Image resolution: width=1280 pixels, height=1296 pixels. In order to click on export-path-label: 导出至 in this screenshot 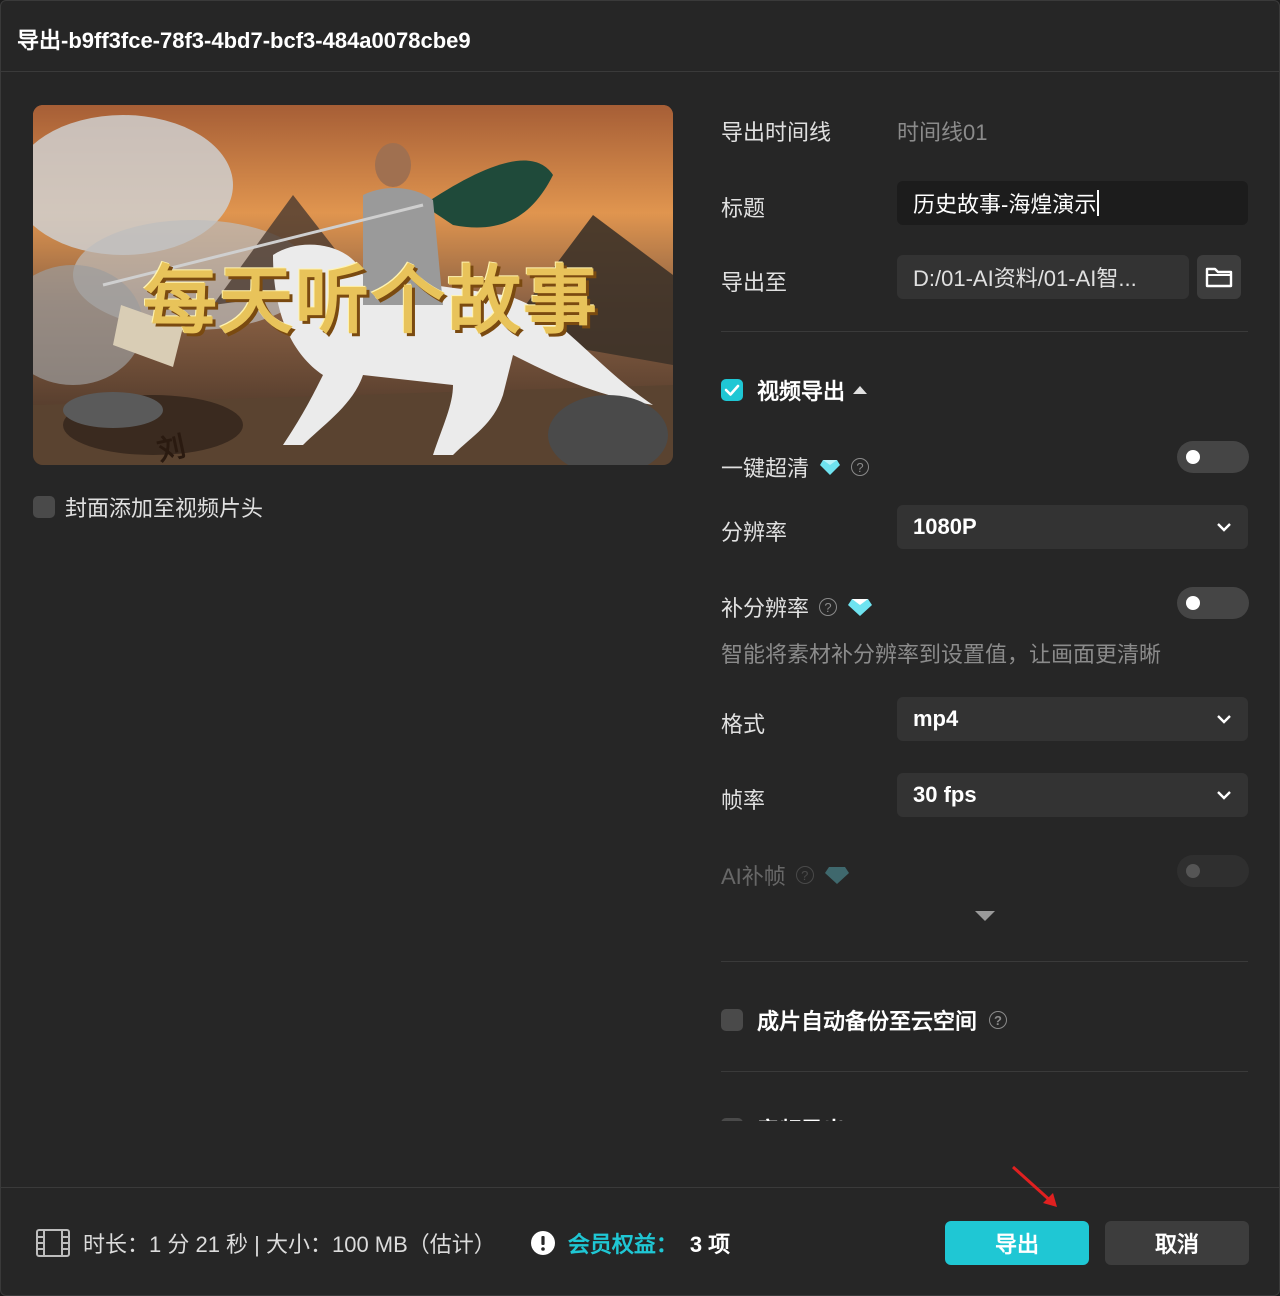, I will do `click(754, 282)`.